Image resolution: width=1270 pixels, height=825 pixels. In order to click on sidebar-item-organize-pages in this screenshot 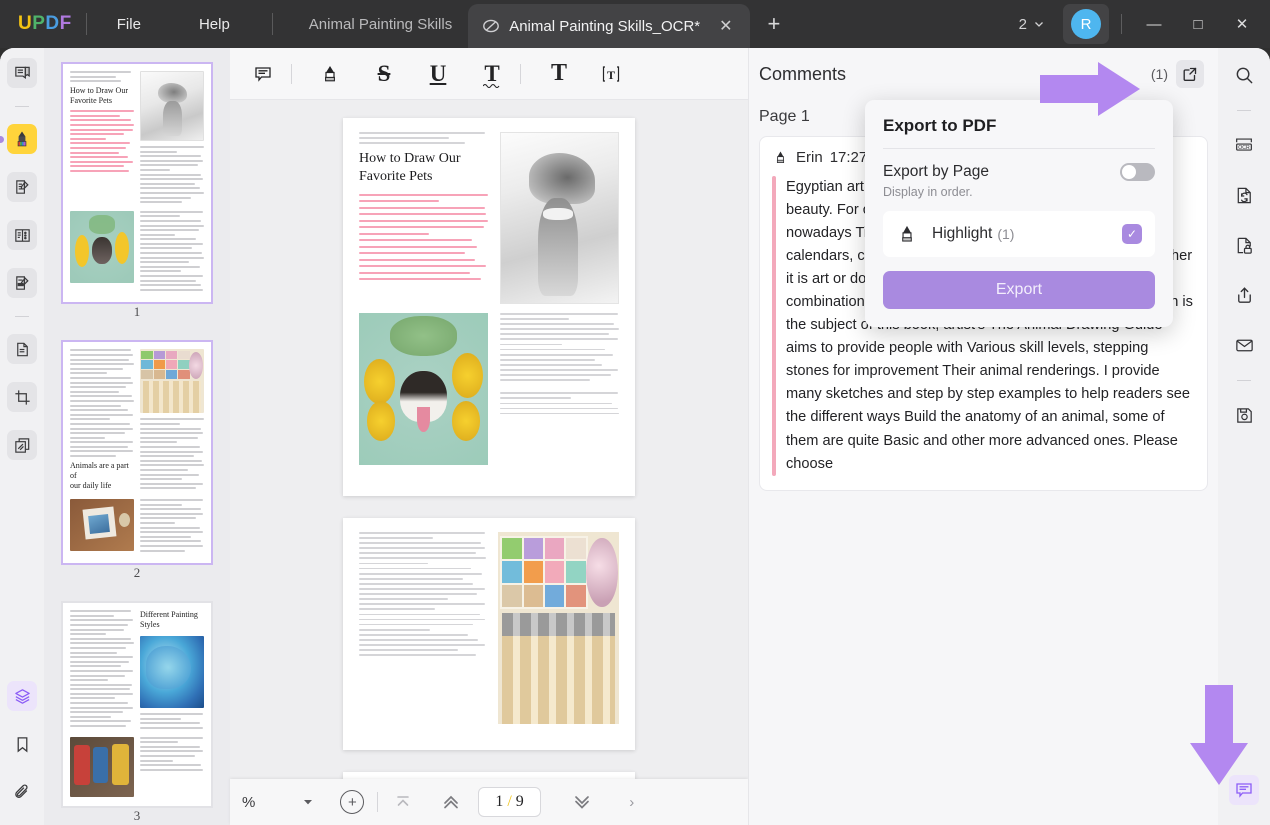, I will do `click(22, 235)`.